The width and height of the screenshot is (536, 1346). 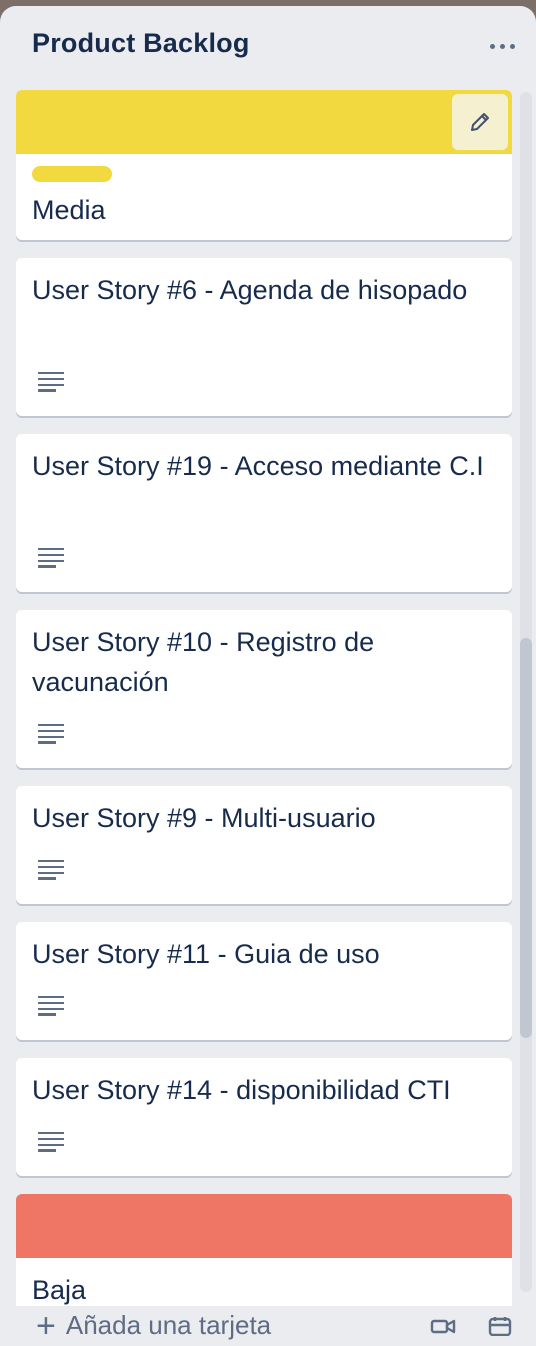 What do you see at coordinates (500, 1326) in the screenshot?
I see `card-template-icon` at bounding box center [500, 1326].